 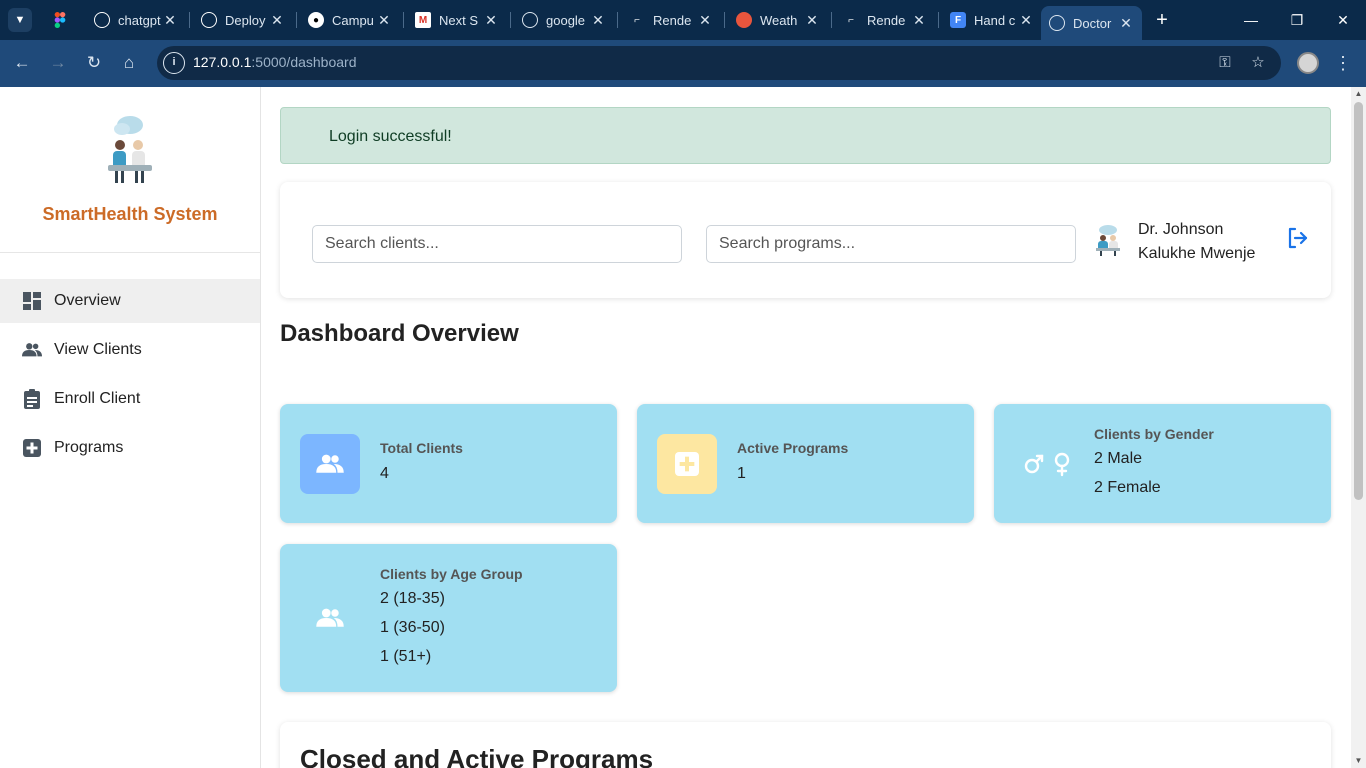 What do you see at coordinates (130, 448) in the screenshot?
I see `sidebar-item-programs: Programs` at bounding box center [130, 448].